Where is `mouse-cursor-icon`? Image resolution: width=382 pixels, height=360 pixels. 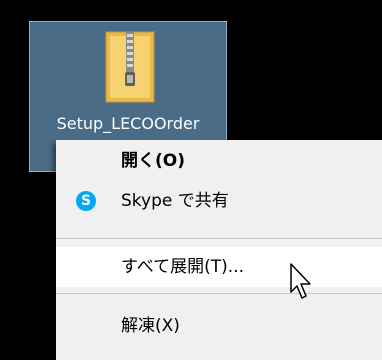 mouse-cursor-icon is located at coordinates (300, 281).